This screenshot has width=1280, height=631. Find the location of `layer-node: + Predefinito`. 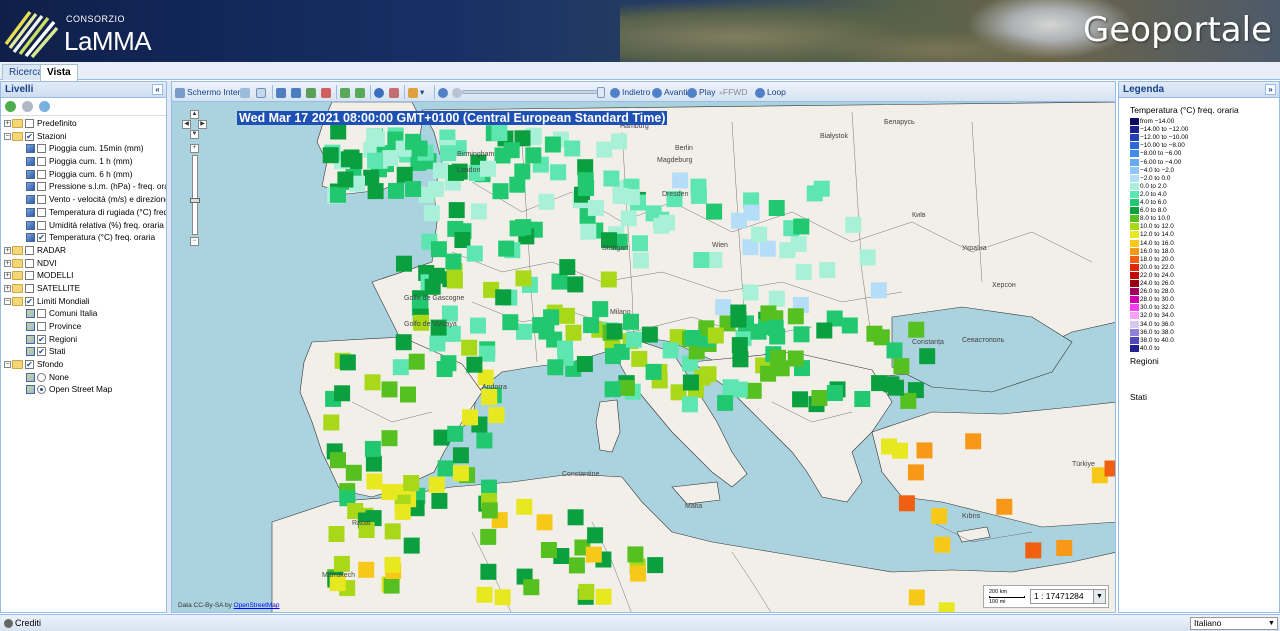

layer-node: + Predefinito is located at coordinates (83, 123).